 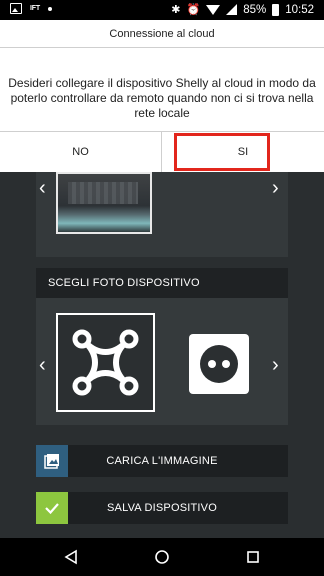 What do you see at coordinates (162, 34) in the screenshot?
I see `dialog-title: Connessione al cloud` at bounding box center [162, 34].